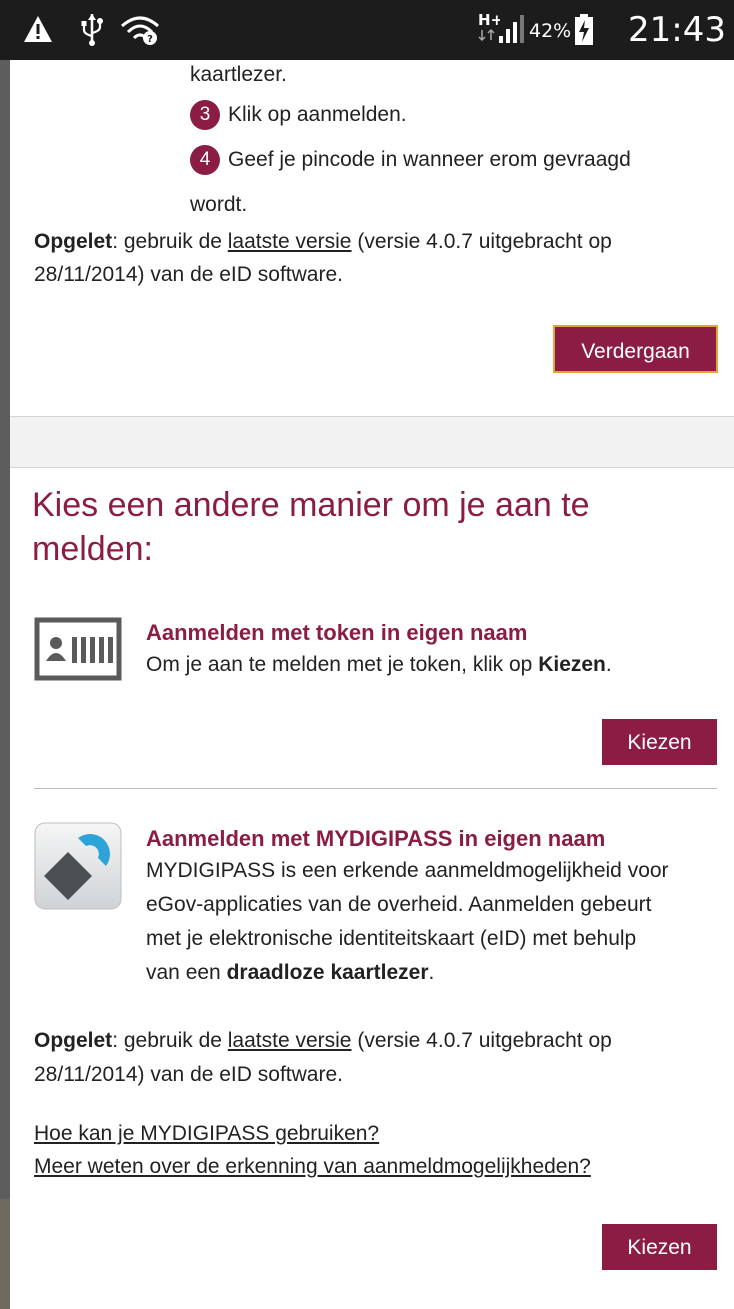 The width and height of the screenshot is (734, 1309). I want to click on description-bold: draadloze kaartlezer, so click(327, 972).